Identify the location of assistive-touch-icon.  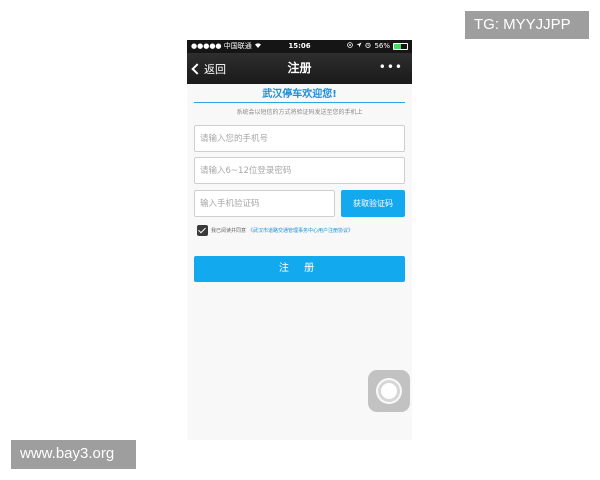
(389, 391).